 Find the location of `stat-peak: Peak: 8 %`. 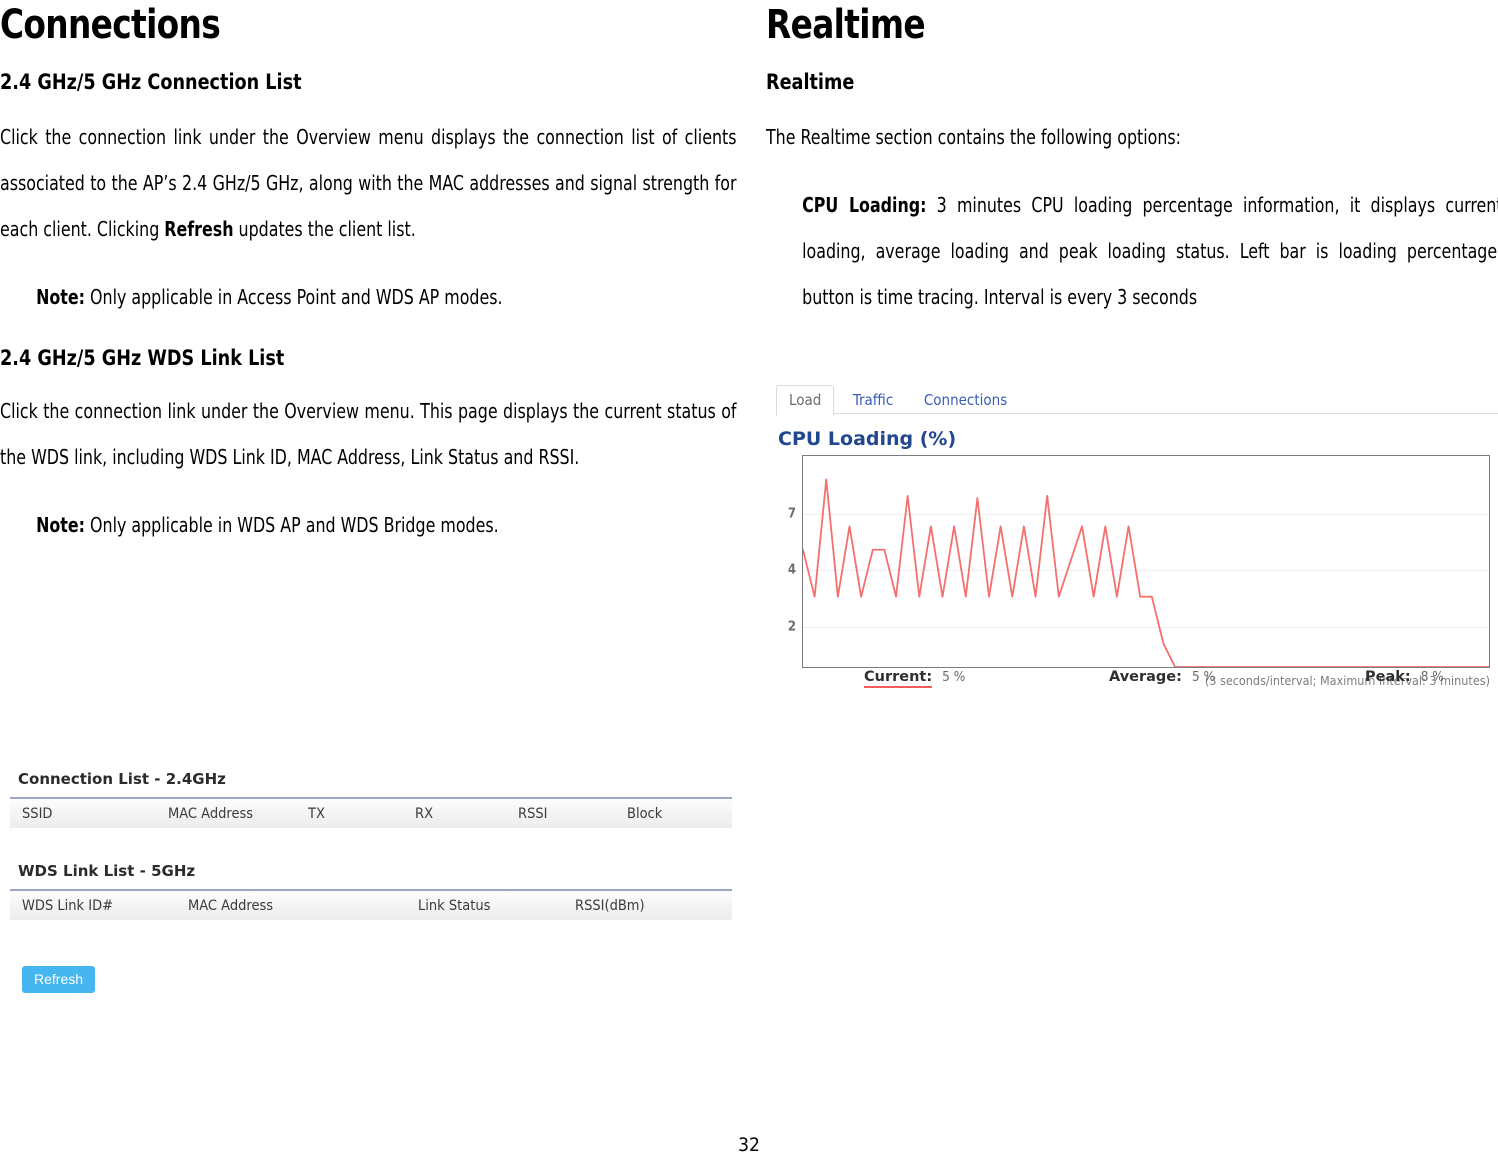

stat-peak: Peak: 8 % is located at coordinates (1404, 675).